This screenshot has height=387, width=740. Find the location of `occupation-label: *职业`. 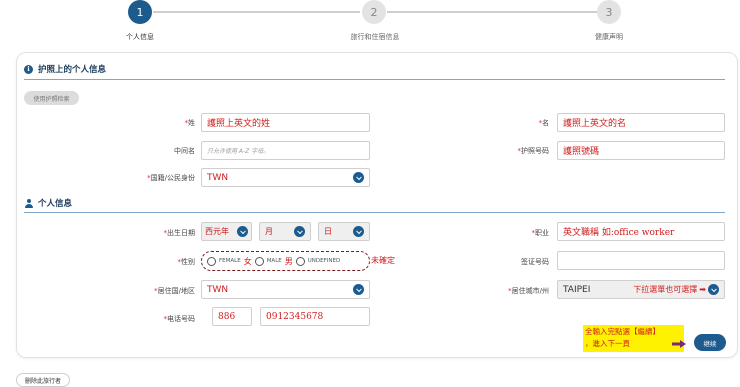

occupation-label: *职业 is located at coordinates (540, 233).